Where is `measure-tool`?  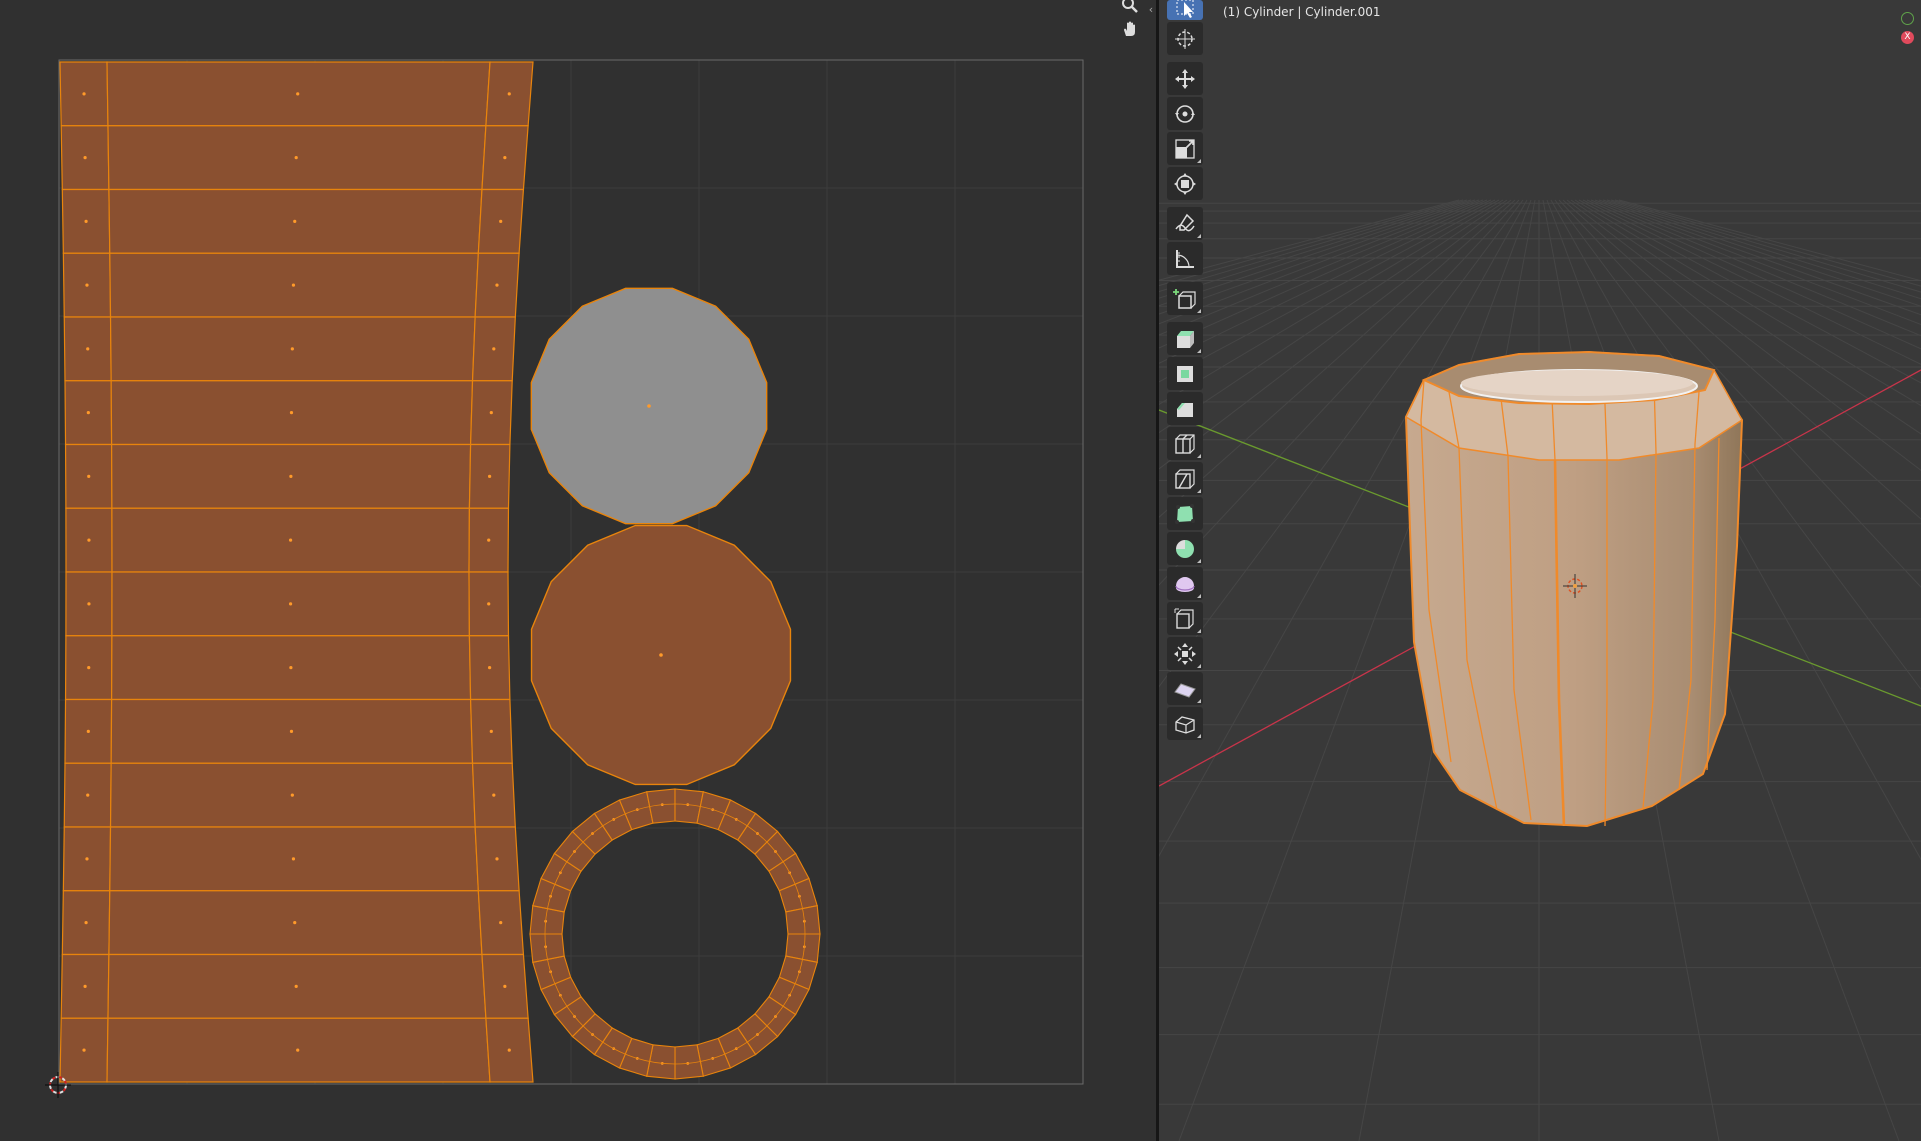
measure-tool is located at coordinates (1185, 258).